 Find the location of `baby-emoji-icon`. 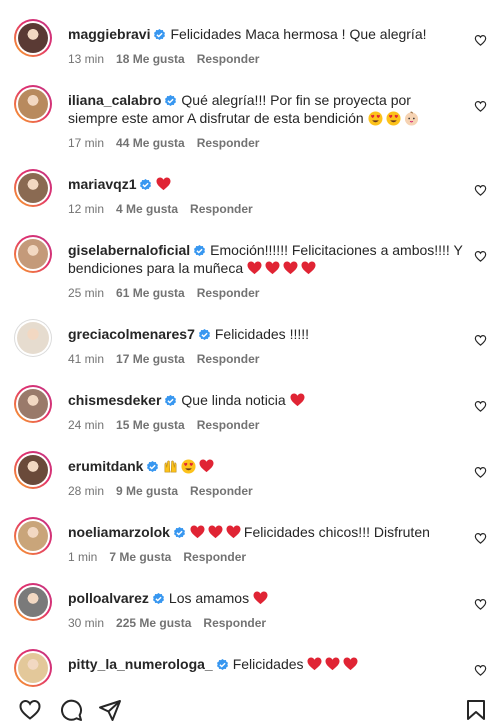

baby-emoji-icon is located at coordinates (411, 118).